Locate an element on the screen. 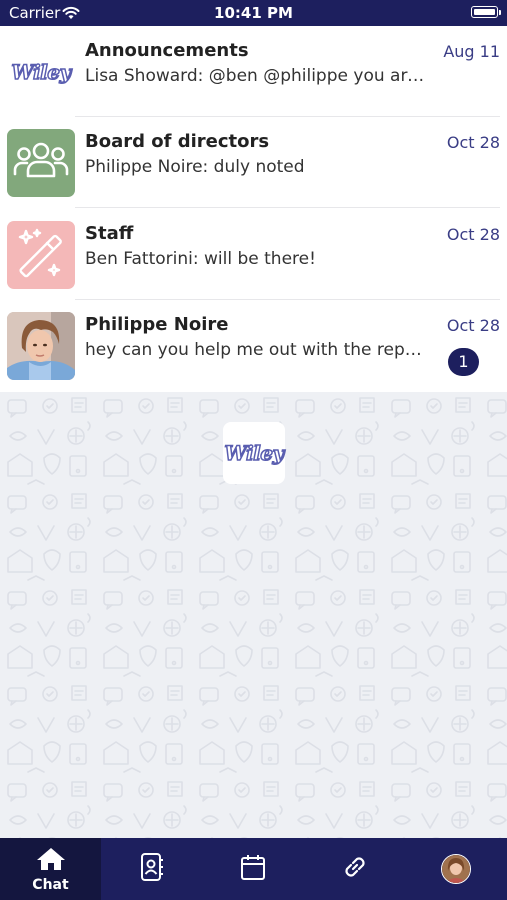  calendar-icon is located at coordinates (253, 869).